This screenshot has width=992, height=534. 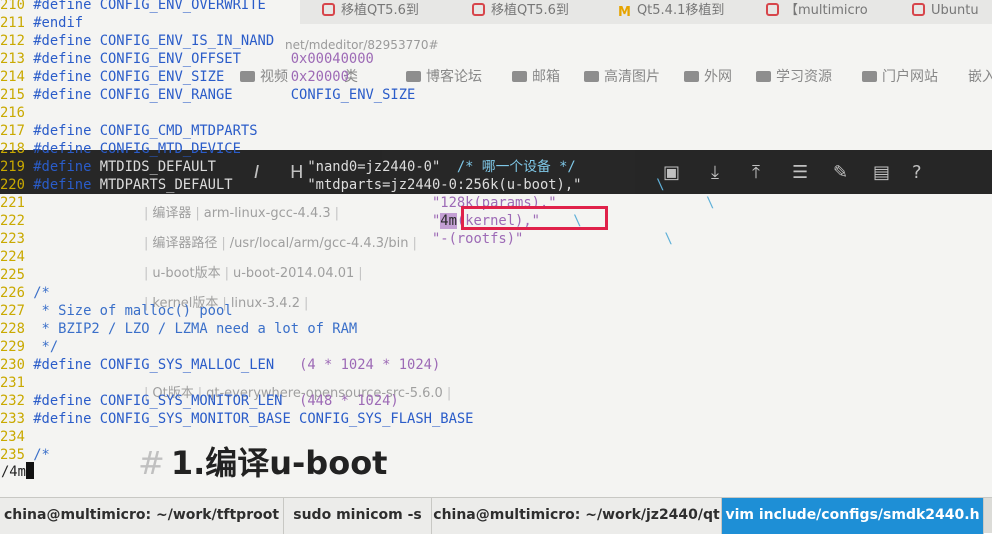 I want to click on line-number: 216, so click(x=12, y=113).